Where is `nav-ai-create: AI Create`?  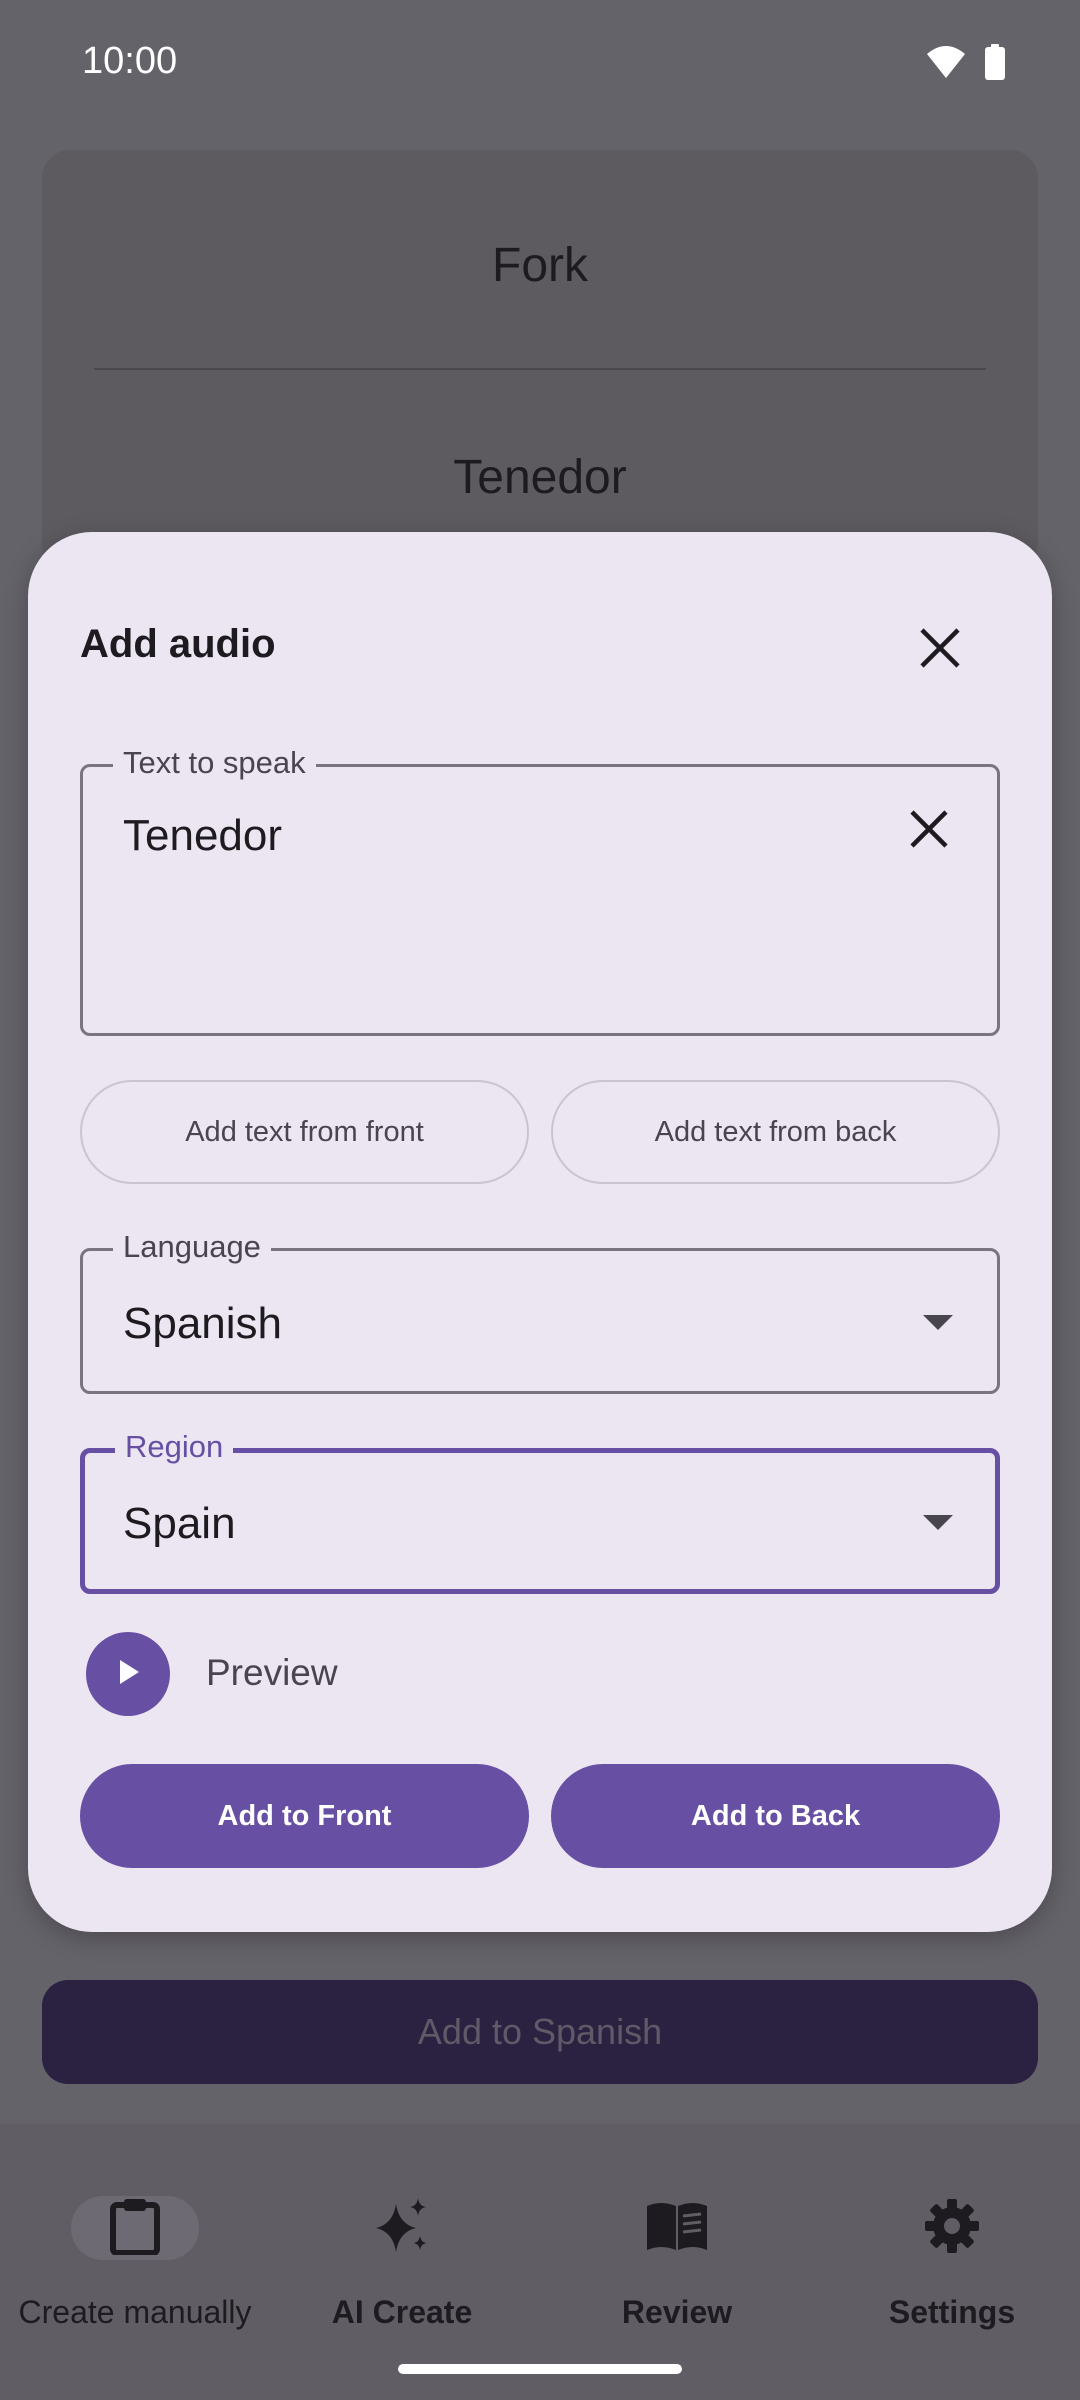 nav-ai-create: AI Create is located at coordinates (402, 2247).